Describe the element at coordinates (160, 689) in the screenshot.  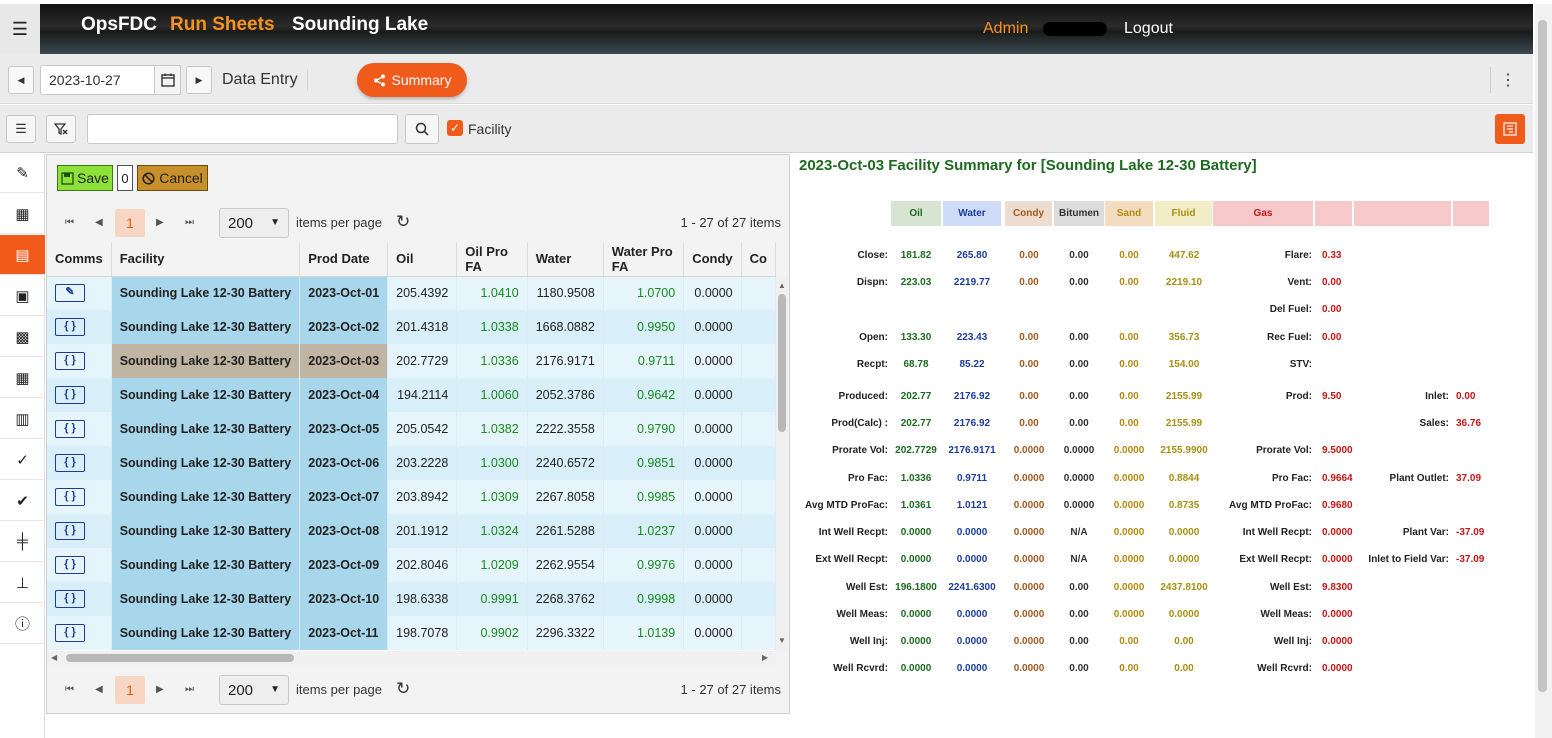
I see `next-page-icon: ▶` at that location.